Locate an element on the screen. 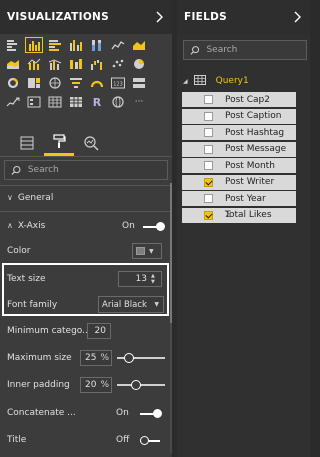 The image size is (320, 457). multi-row-card-icon is located at coordinates (139, 83).